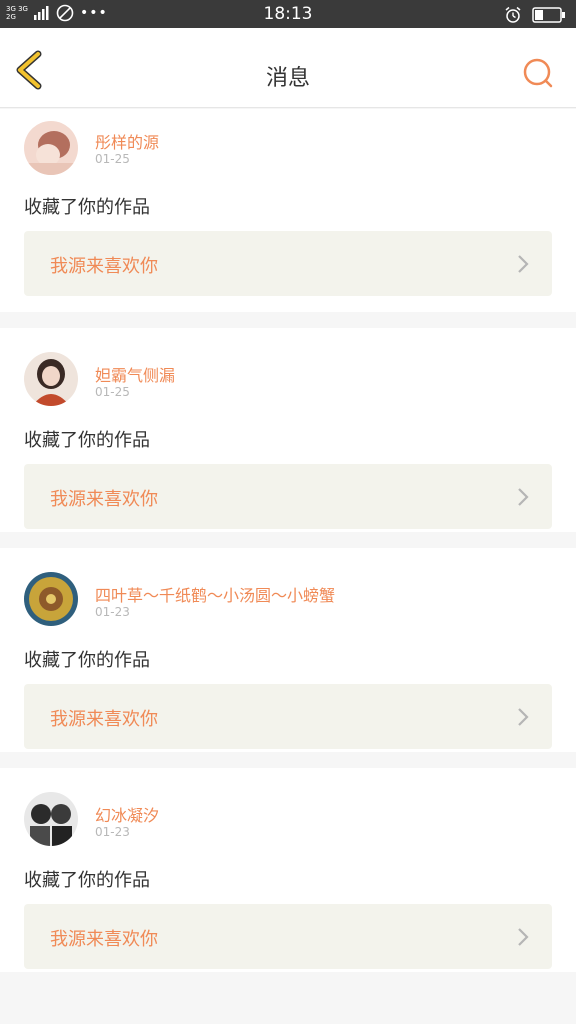 Image resolution: width=576 pixels, height=1024 pixels. What do you see at coordinates (215, 594) in the screenshot?
I see `username-link: 四叶草～千纸鹤～小汤圆～小螃蟹` at bounding box center [215, 594].